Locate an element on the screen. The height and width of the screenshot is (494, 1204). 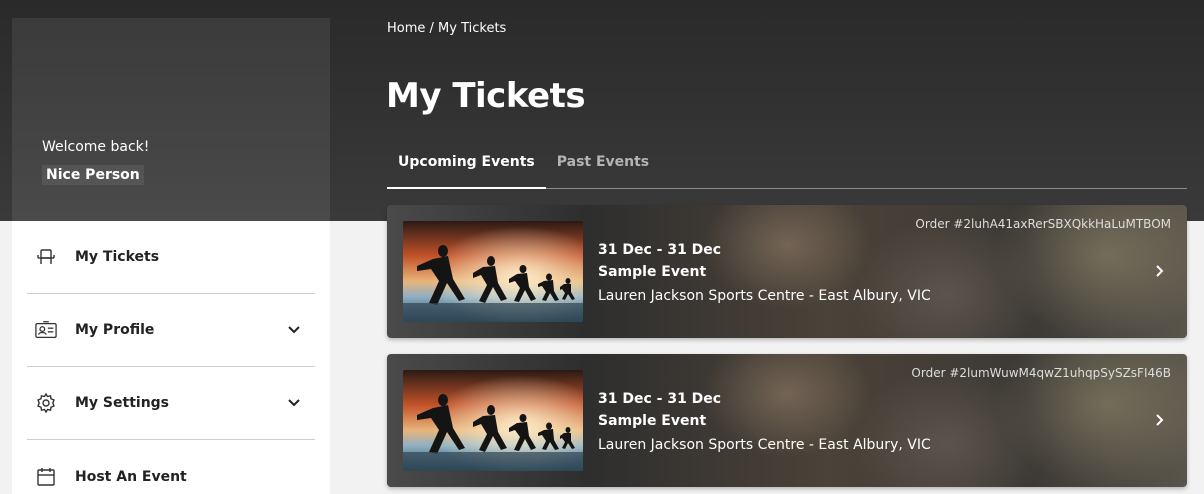
sidebar-item-my-profile: My Profile is located at coordinates (171, 330).